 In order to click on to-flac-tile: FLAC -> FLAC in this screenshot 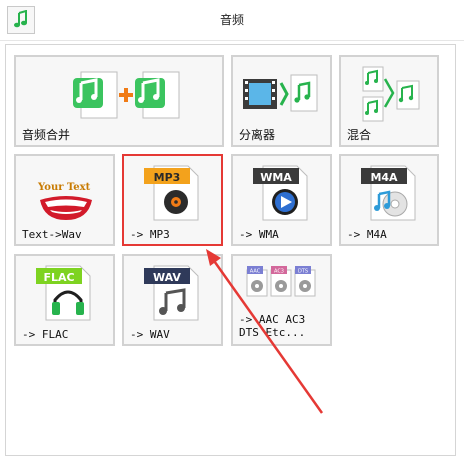, I will do `click(64, 300)`.